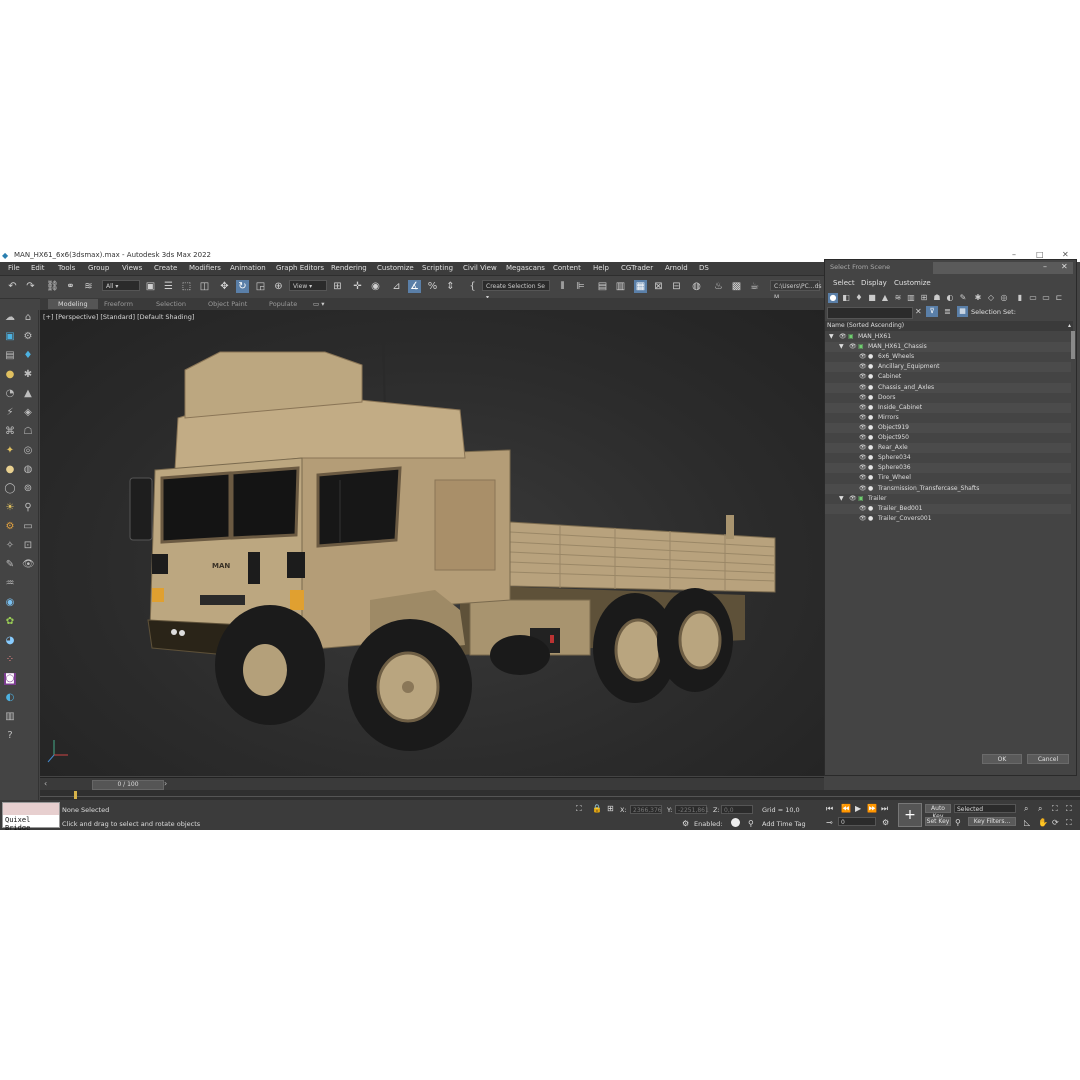 This screenshot has height=1080, width=1080. What do you see at coordinates (991, 298) in the screenshot?
I see `filter-all-icon: ◇` at bounding box center [991, 298].